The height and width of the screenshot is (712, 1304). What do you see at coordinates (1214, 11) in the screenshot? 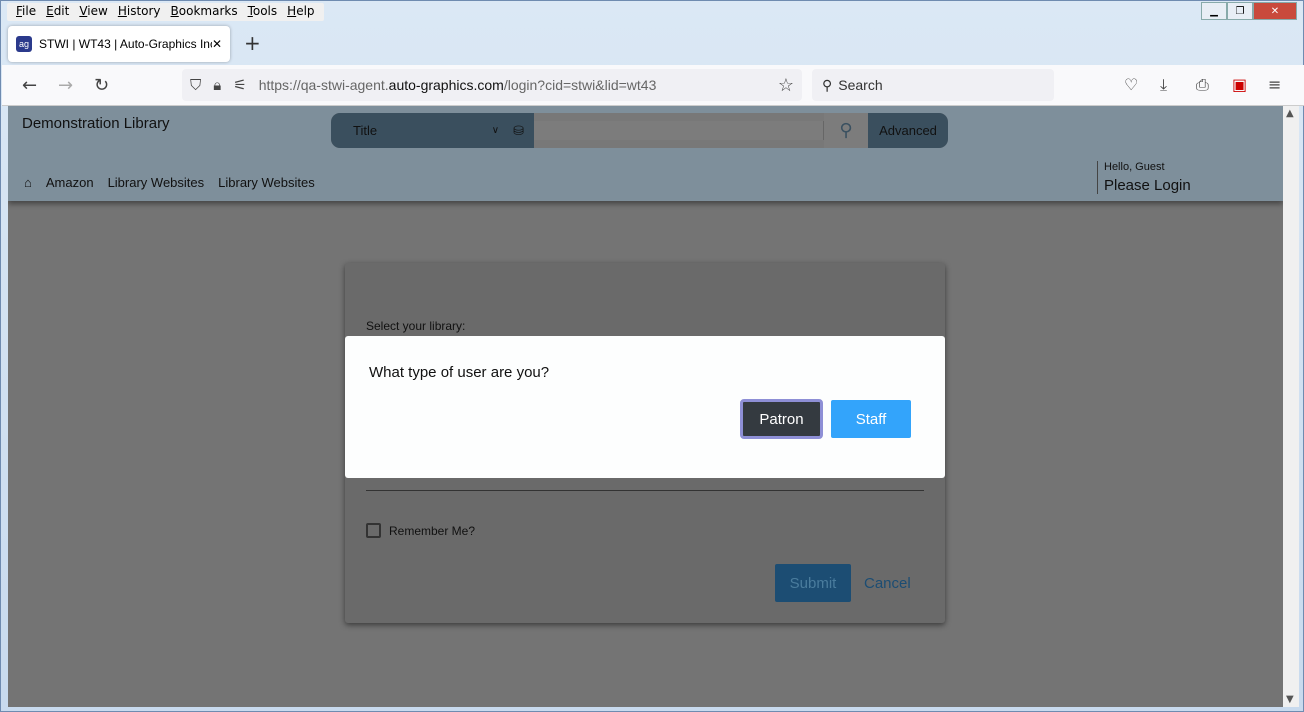
I see `minimize-button: ▁` at bounding box center [1214, 11].